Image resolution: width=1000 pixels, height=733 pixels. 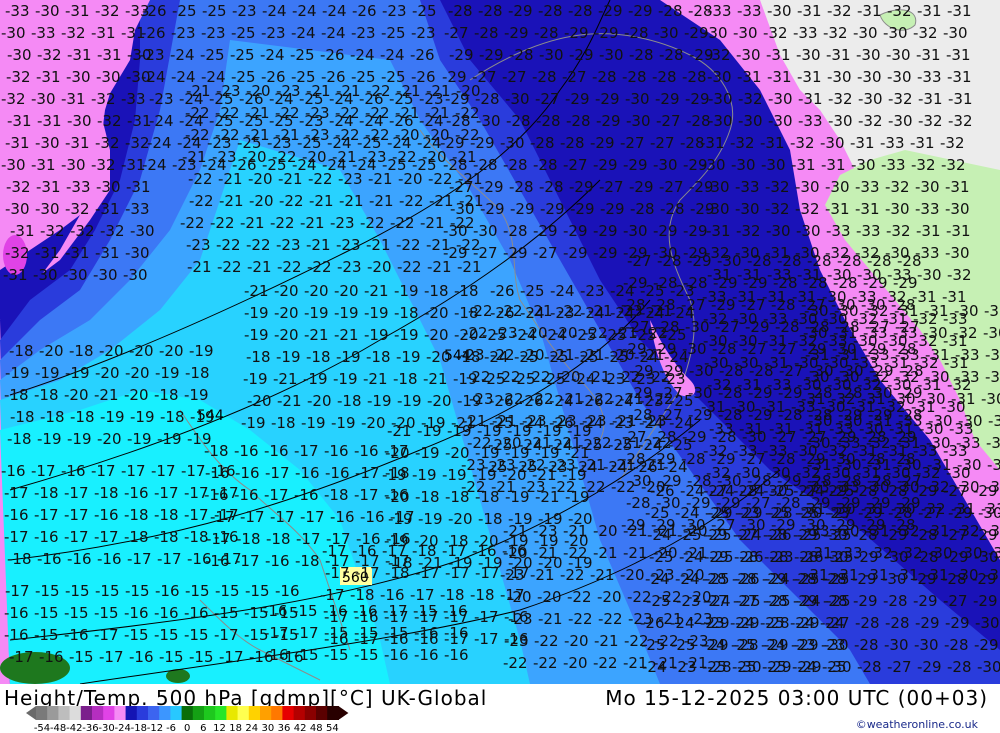 I want to click on legend-tick-label: -42, so click(x=74, y=727).